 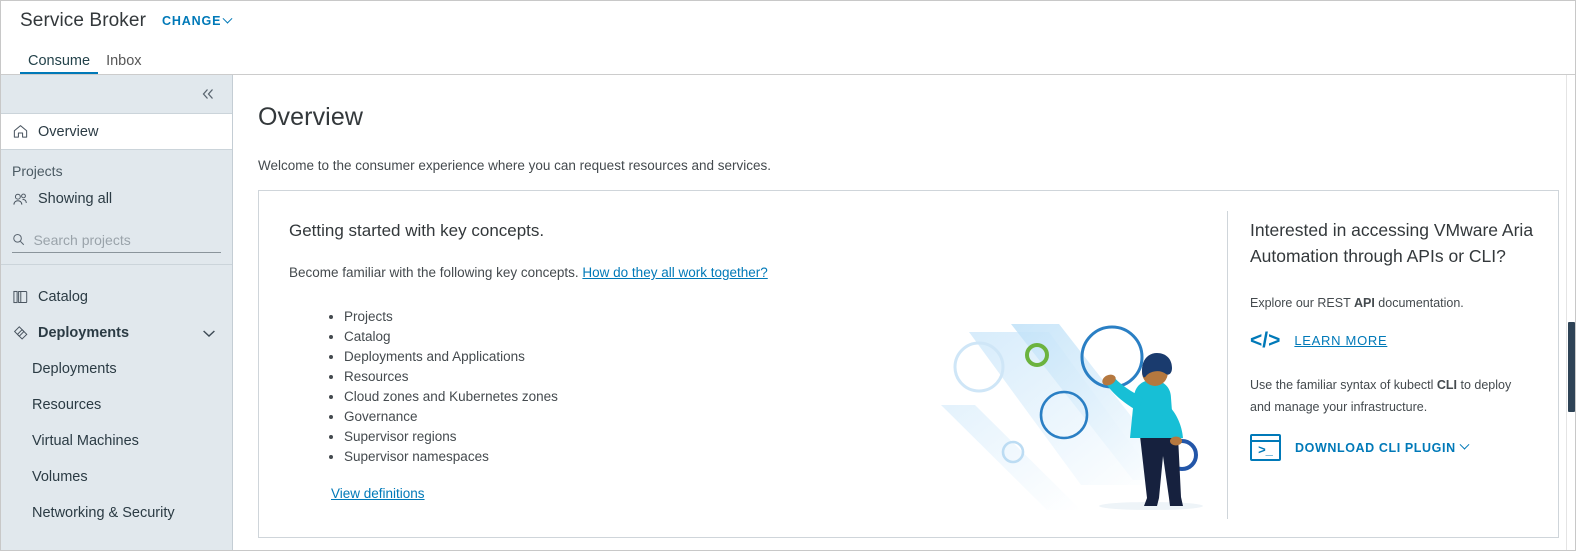 What do you see at coordinates (785, 437) in the screenshot?
I see `list-item: Supervisor regions` at bounding box center [785, 437].